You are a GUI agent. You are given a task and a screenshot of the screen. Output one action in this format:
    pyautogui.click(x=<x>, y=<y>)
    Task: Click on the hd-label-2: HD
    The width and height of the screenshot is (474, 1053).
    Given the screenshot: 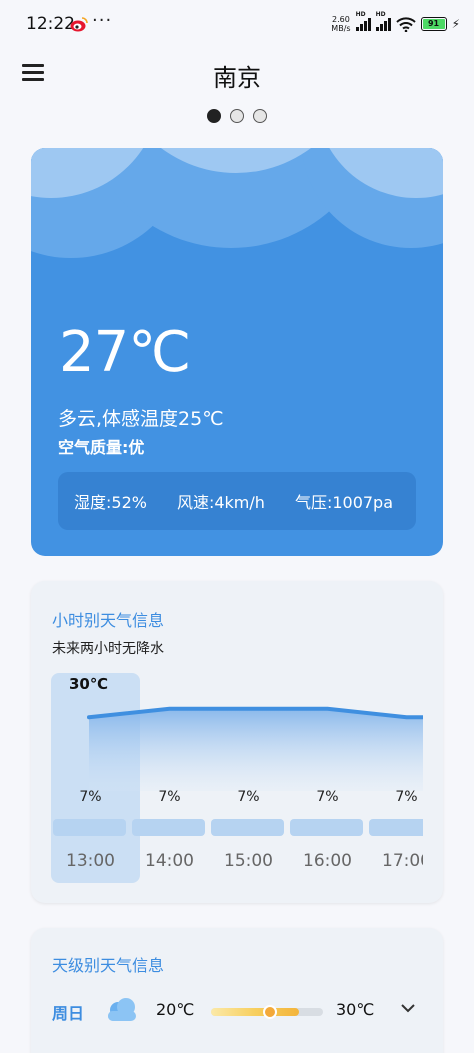 What is the action you would take?
    pyautogui.click(x=380, y=14)
    